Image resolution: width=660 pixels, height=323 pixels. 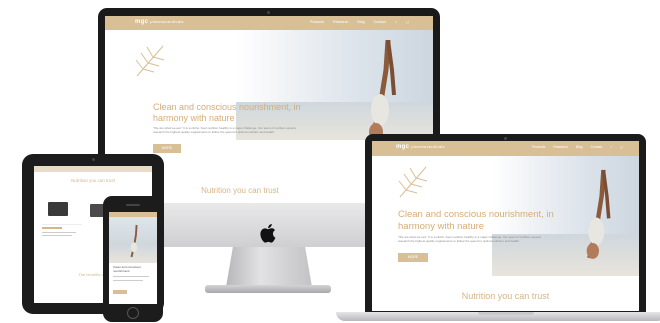 I want to click on phone-home-button, so click(x=133, y=313).